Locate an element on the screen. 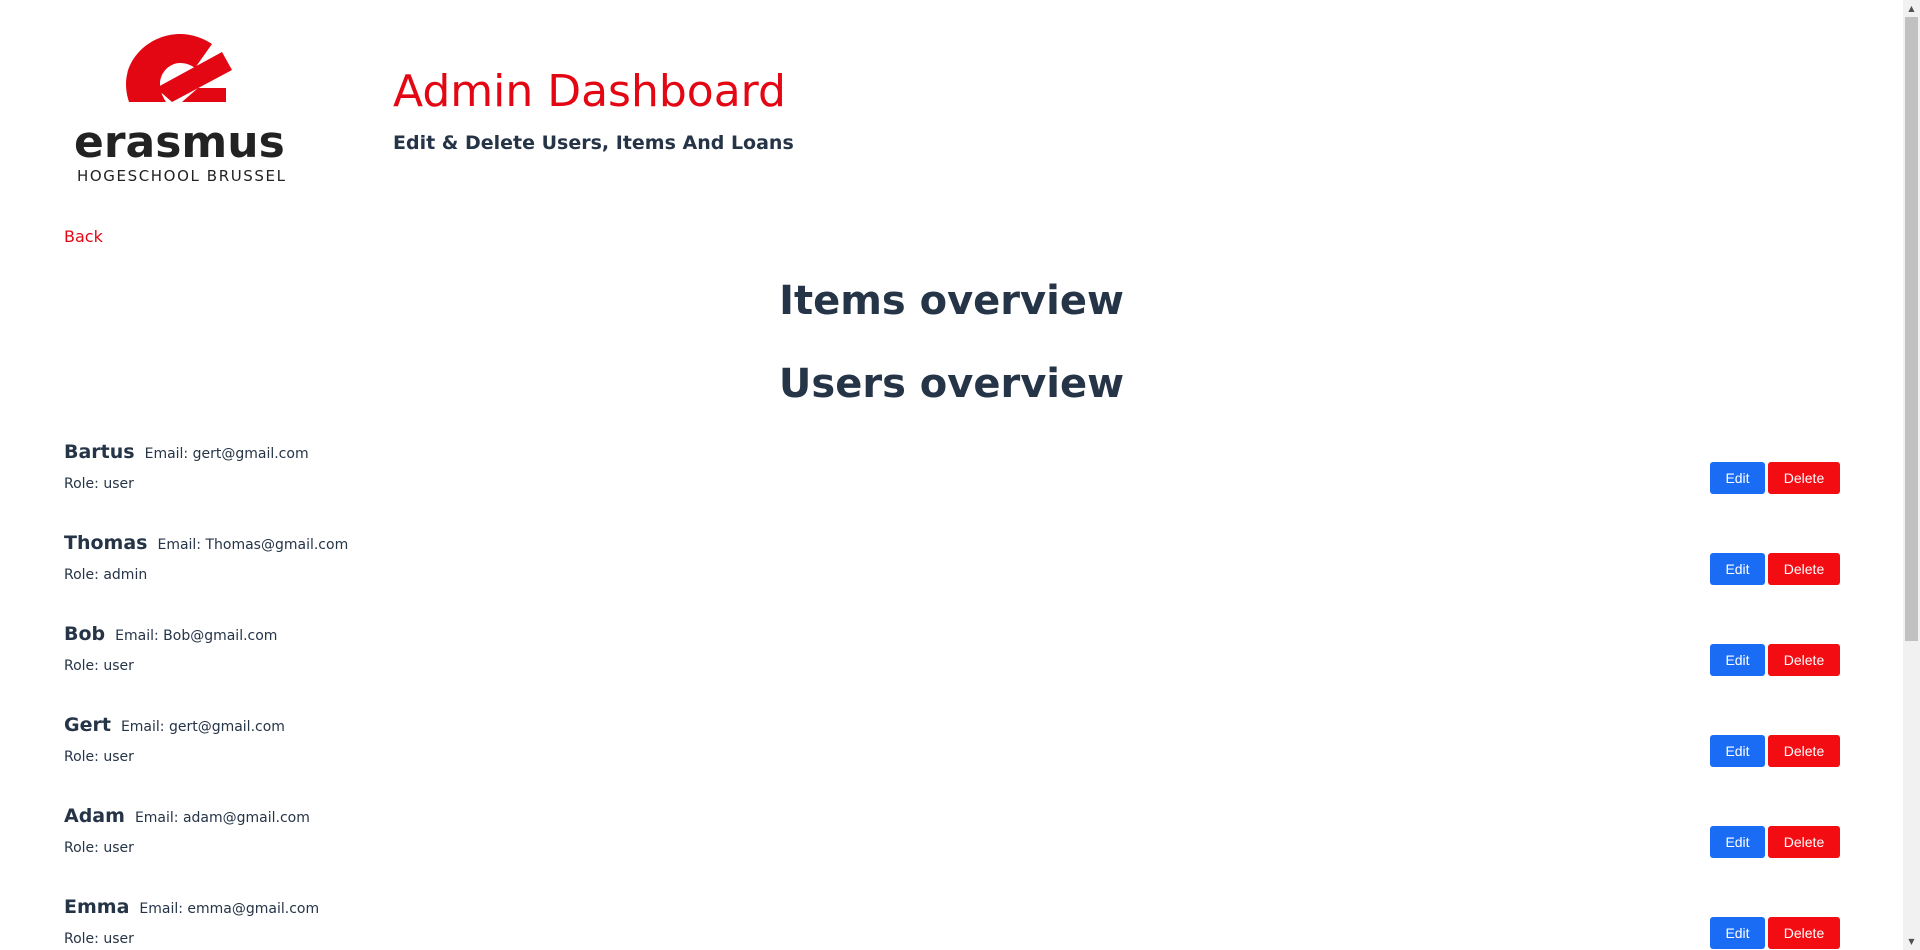 The width and height of the screenshot is (1920, 950). vertical-scrollbar: ▲ ▼ is located at coordinates (1911, 475).